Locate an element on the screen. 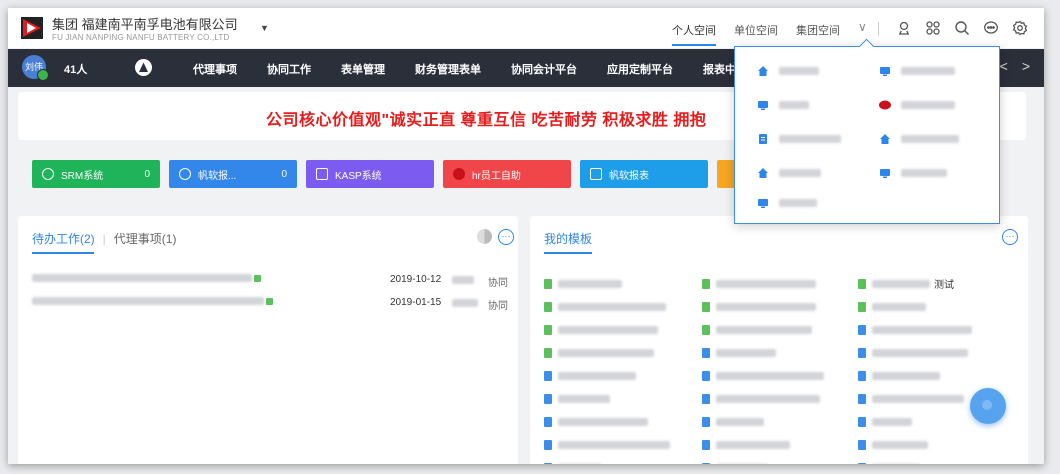 This screenshot has width=1060, height=474. tab-personal-space: 个人空间 is located at coordinates (694, 34).